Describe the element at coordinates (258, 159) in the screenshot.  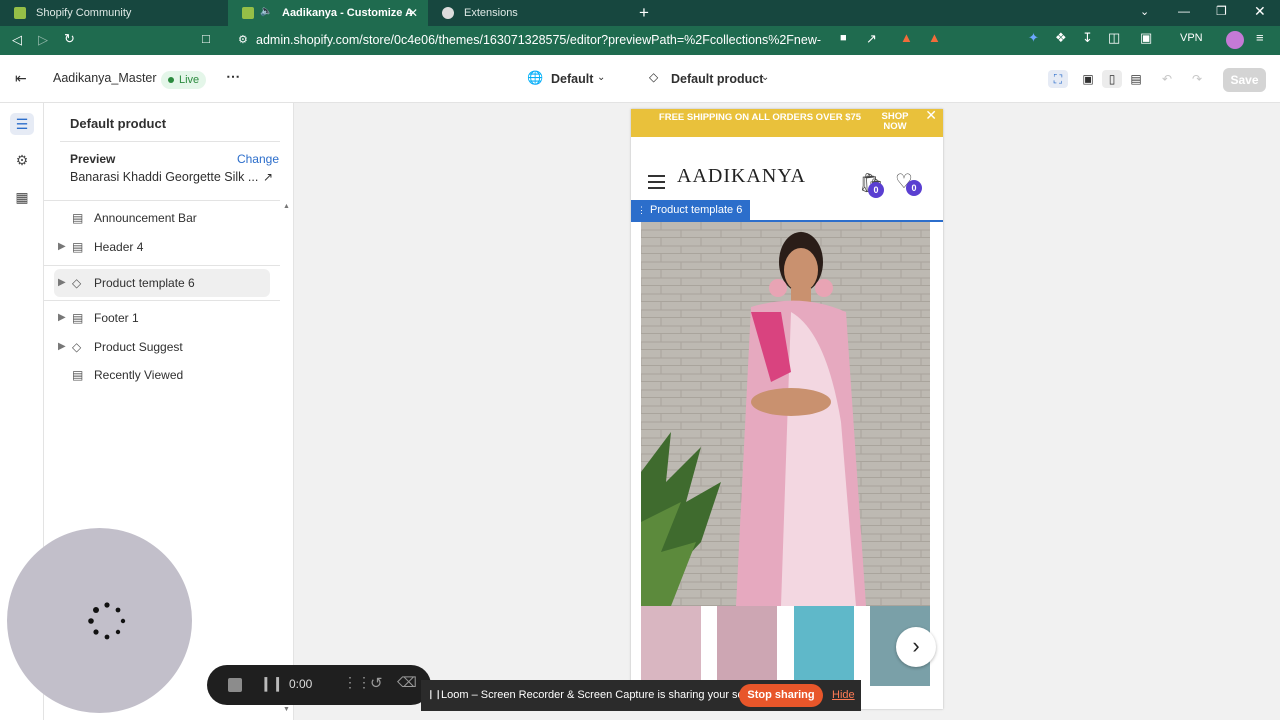
I see `change-preview-link: Change` at that location.